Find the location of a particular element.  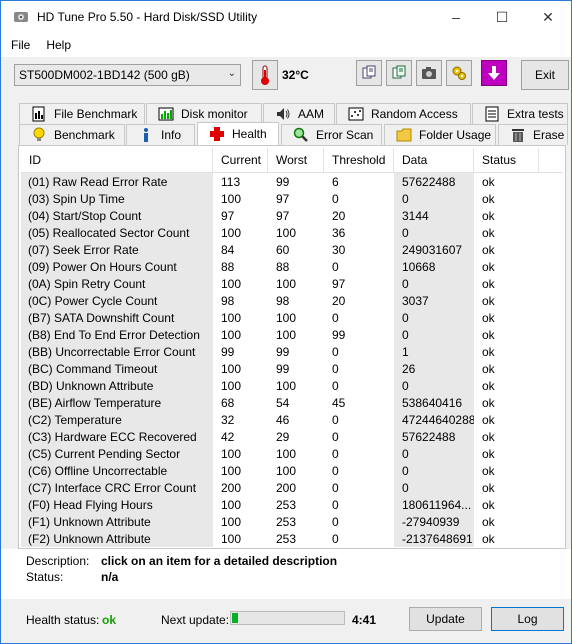

disk-monitor-icon is located at coordinates (166, 114).